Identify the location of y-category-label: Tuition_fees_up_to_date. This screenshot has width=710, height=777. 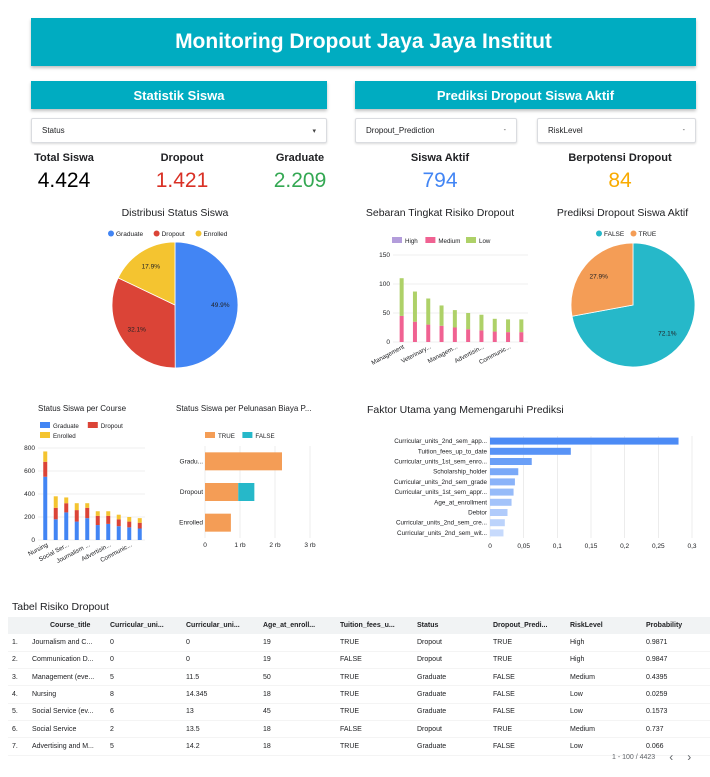
(453, 451).